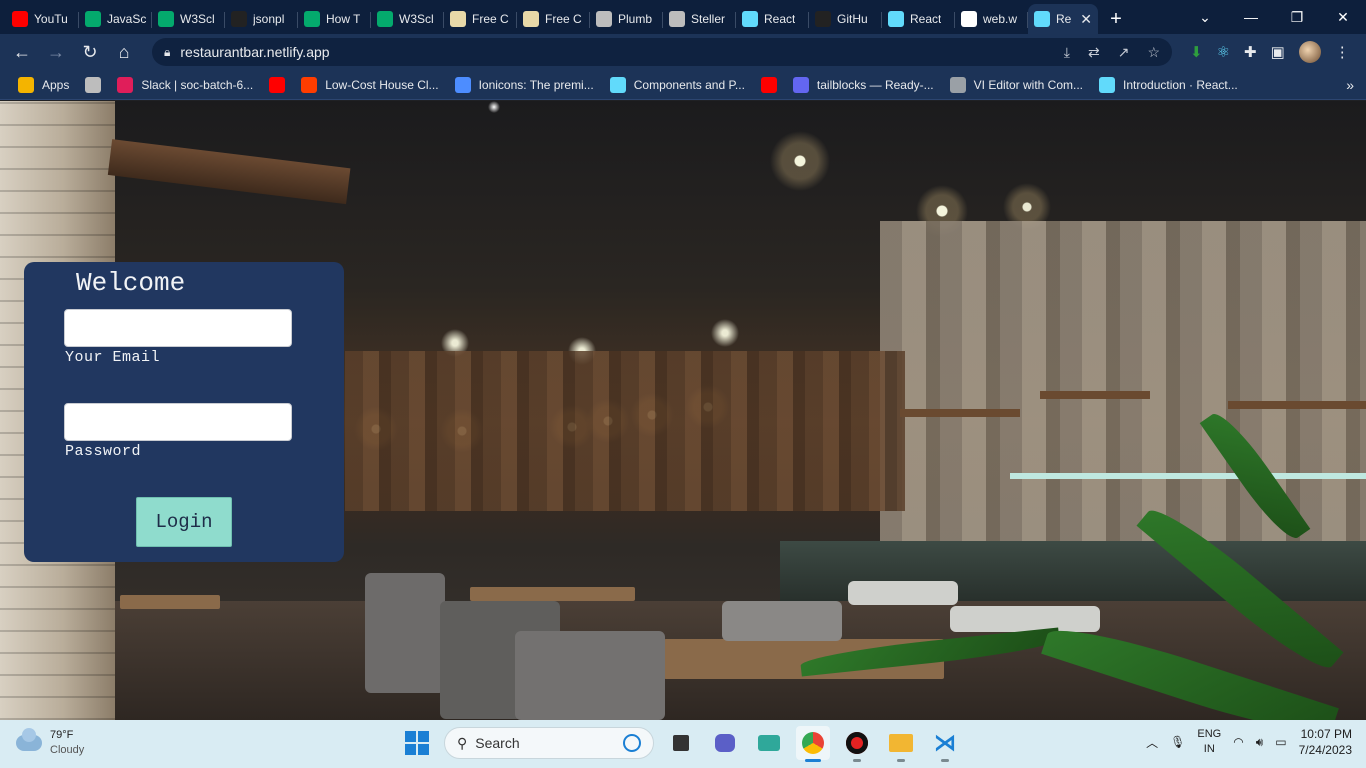 This screenshot has height=768, width=1366. What do you see at coordinates (22, 52) in the screenshot?
I see `back-button: ←` at bounding box center [22, 52].